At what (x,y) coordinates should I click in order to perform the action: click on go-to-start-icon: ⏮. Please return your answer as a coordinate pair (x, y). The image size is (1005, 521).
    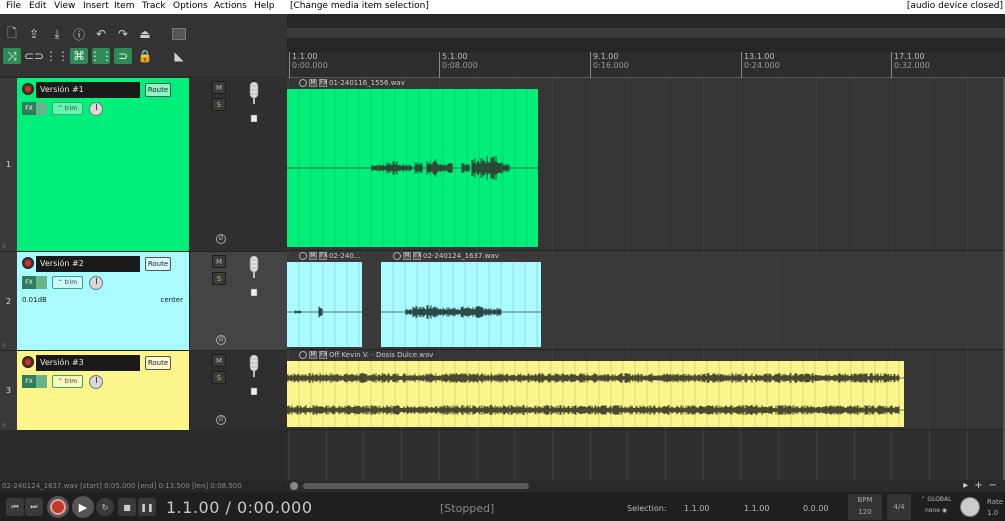
    Looking at the image, I should click on (15, 507).